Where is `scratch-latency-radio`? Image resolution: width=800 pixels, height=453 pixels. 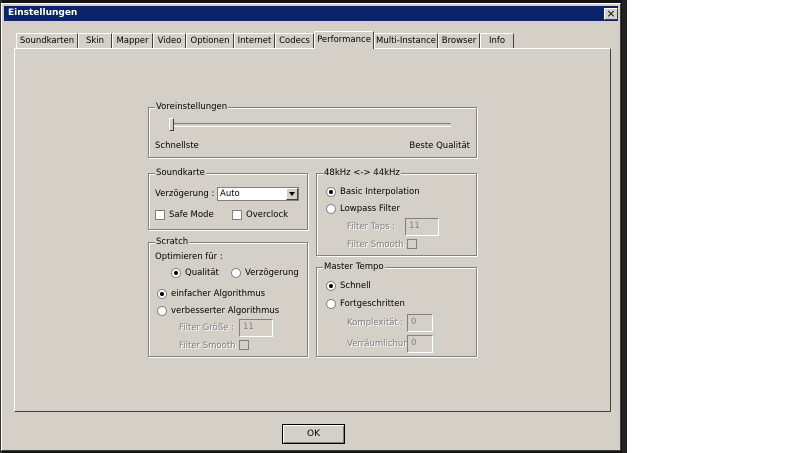 scratch-latency-radio is located at coordinates (236, 273).